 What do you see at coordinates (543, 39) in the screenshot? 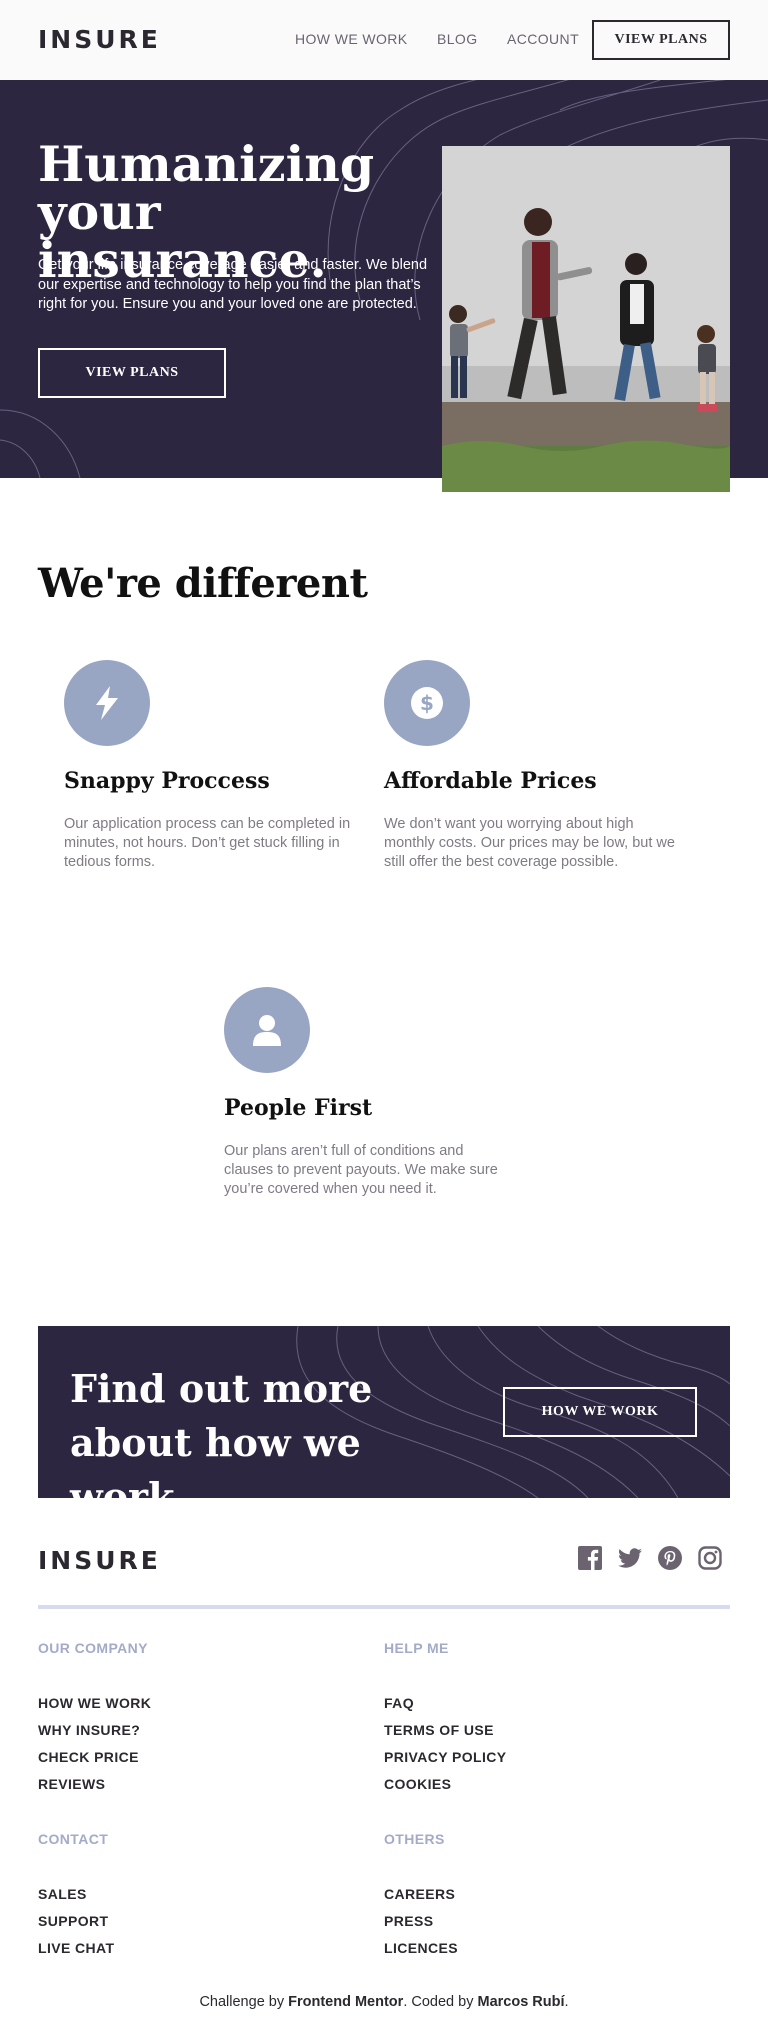
I see `nav-account: ACCOUNT` at bounding box center [543, 39].